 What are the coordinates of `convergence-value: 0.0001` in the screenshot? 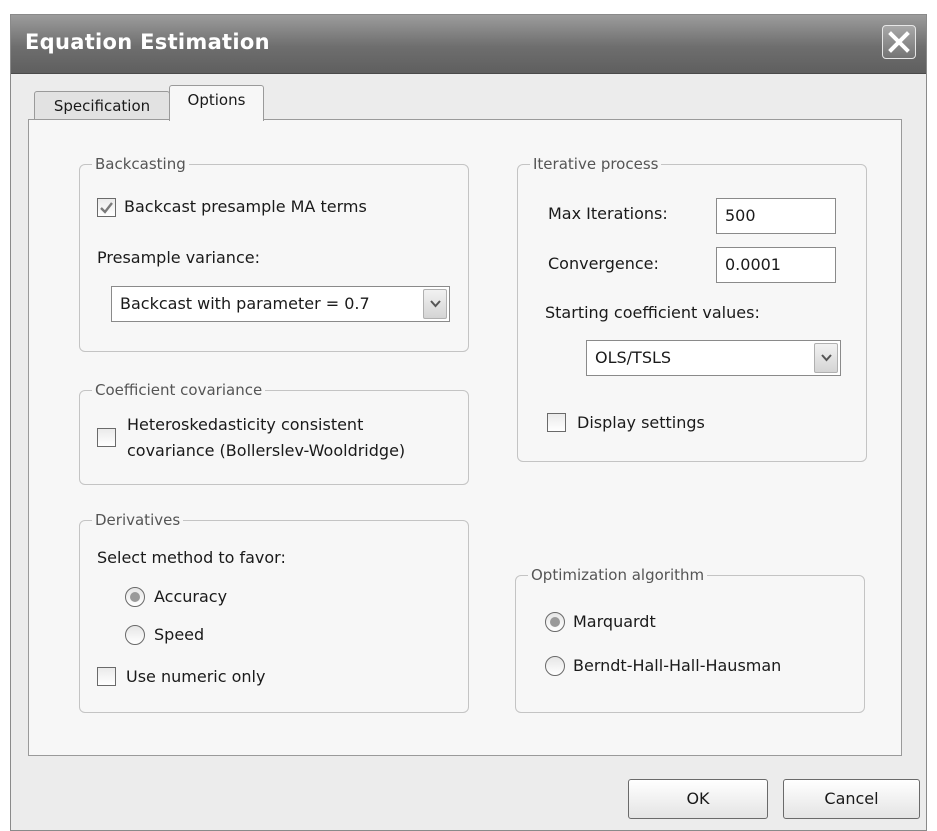 It's located at (753, 264).